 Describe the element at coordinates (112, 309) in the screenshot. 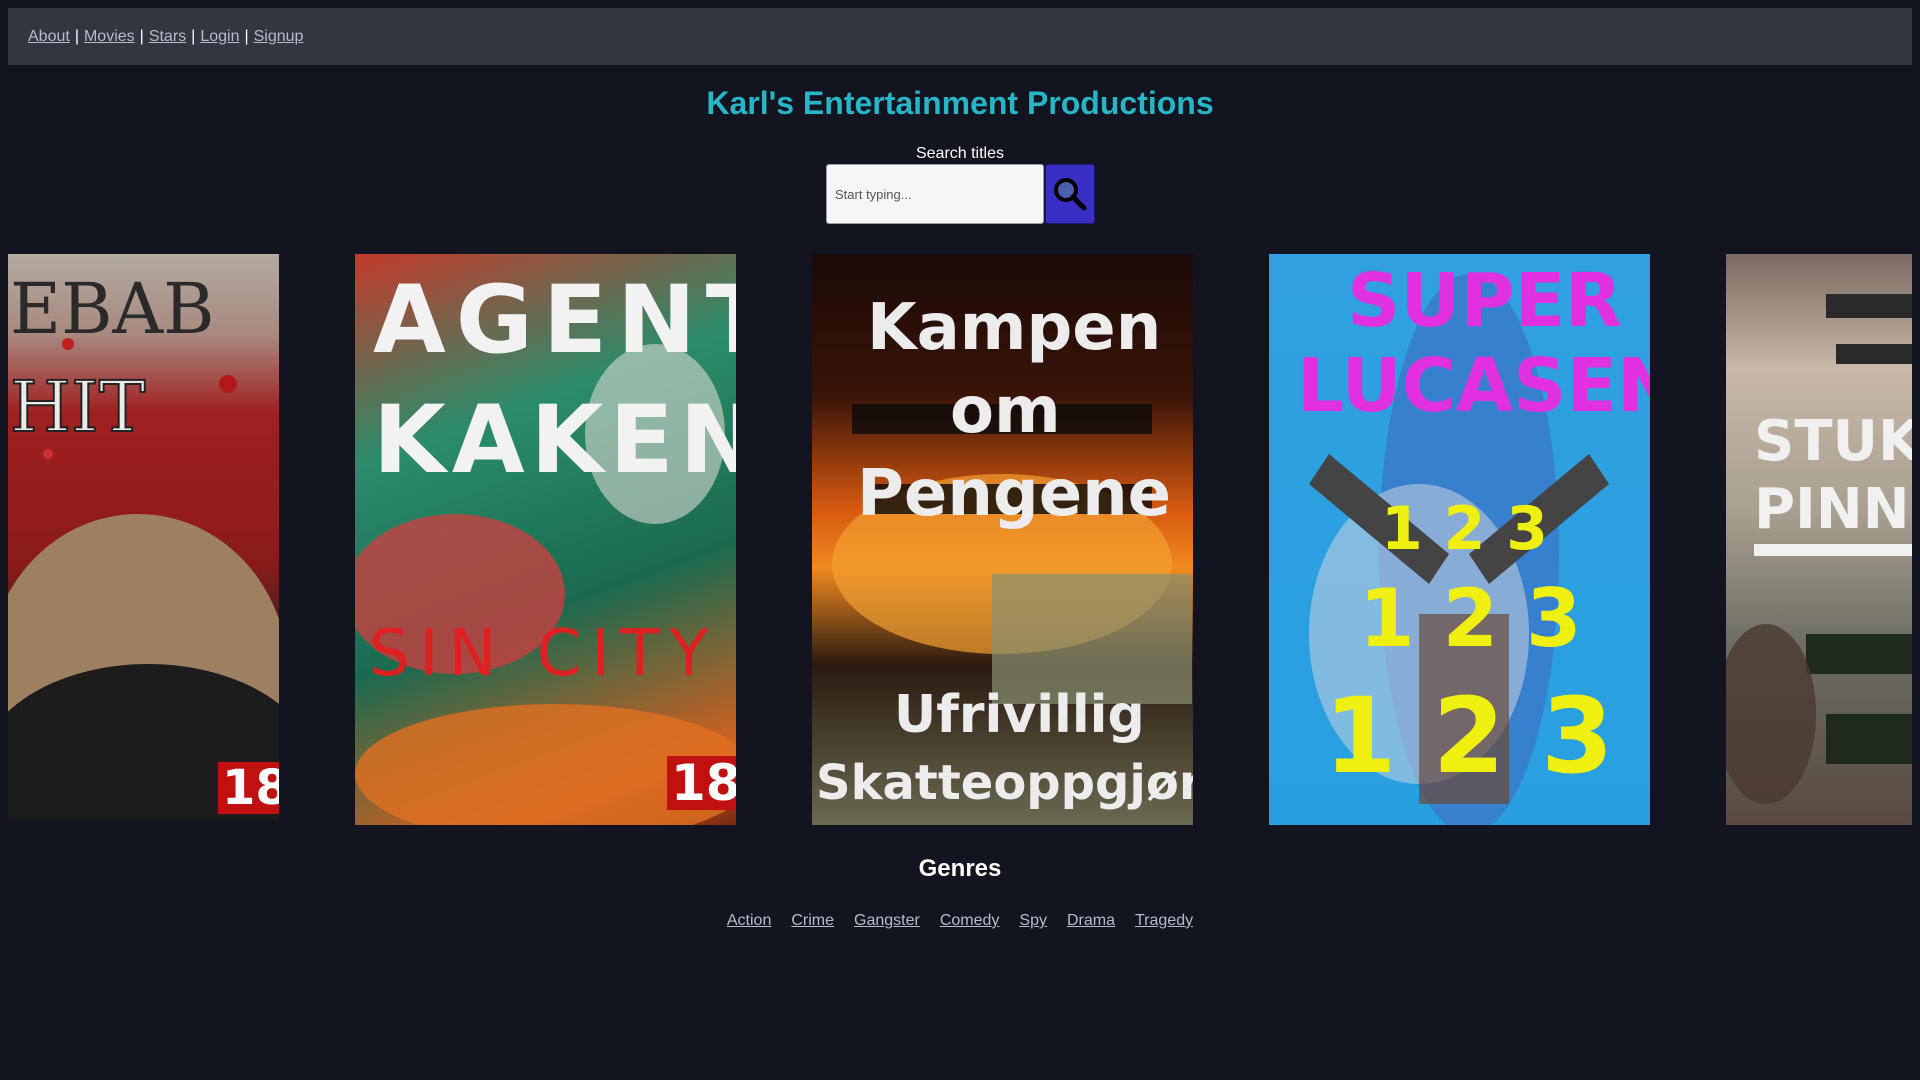

I see `poster-title-line: EBAB` at that location.